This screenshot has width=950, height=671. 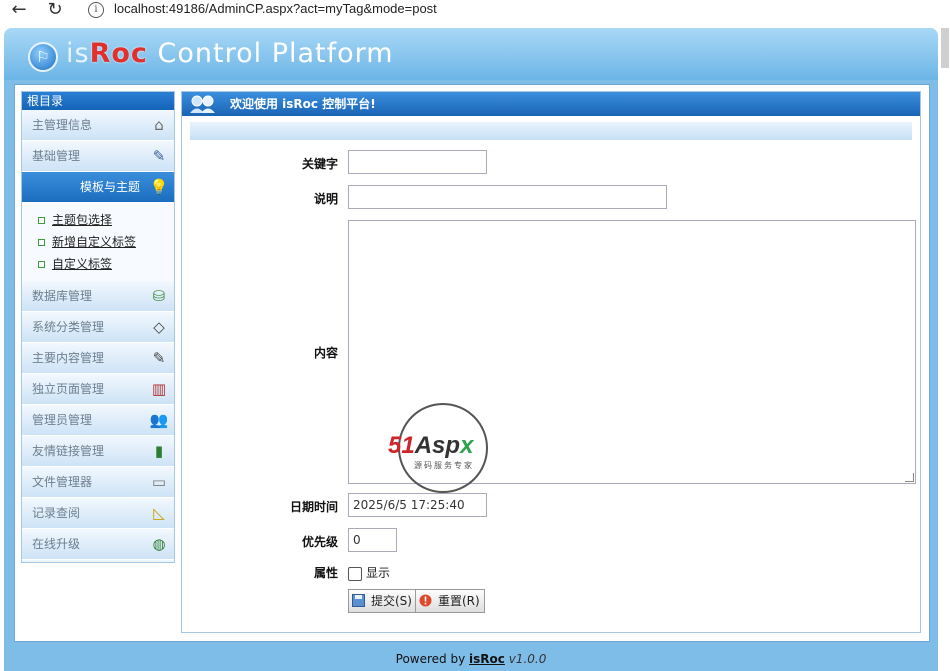 What do you see at coordinates (98, 544) in the screenshot?
I see `sidebar-item-upgrade: 在线升级 ◍` at bounding box center [98, 544].